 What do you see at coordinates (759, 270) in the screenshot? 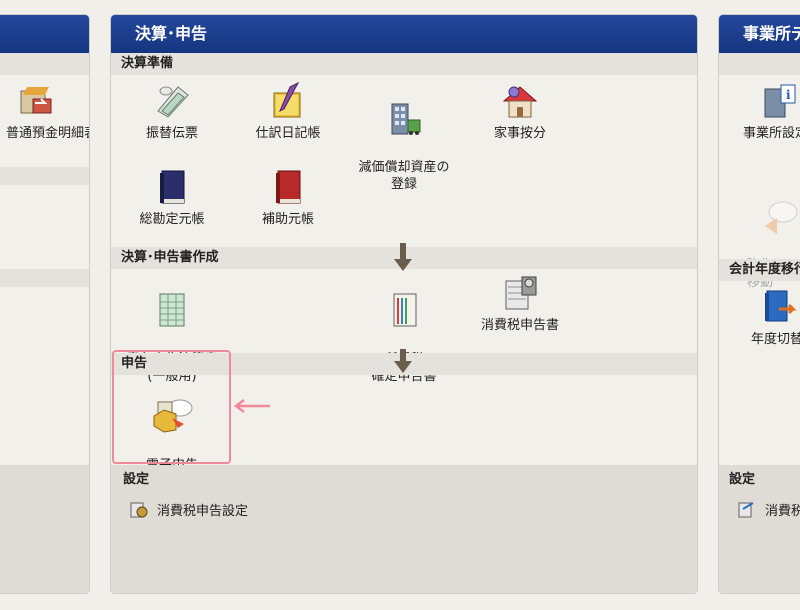
I see `section-fiscal-year: 会計年度移行` at bounding box center [759, 270].